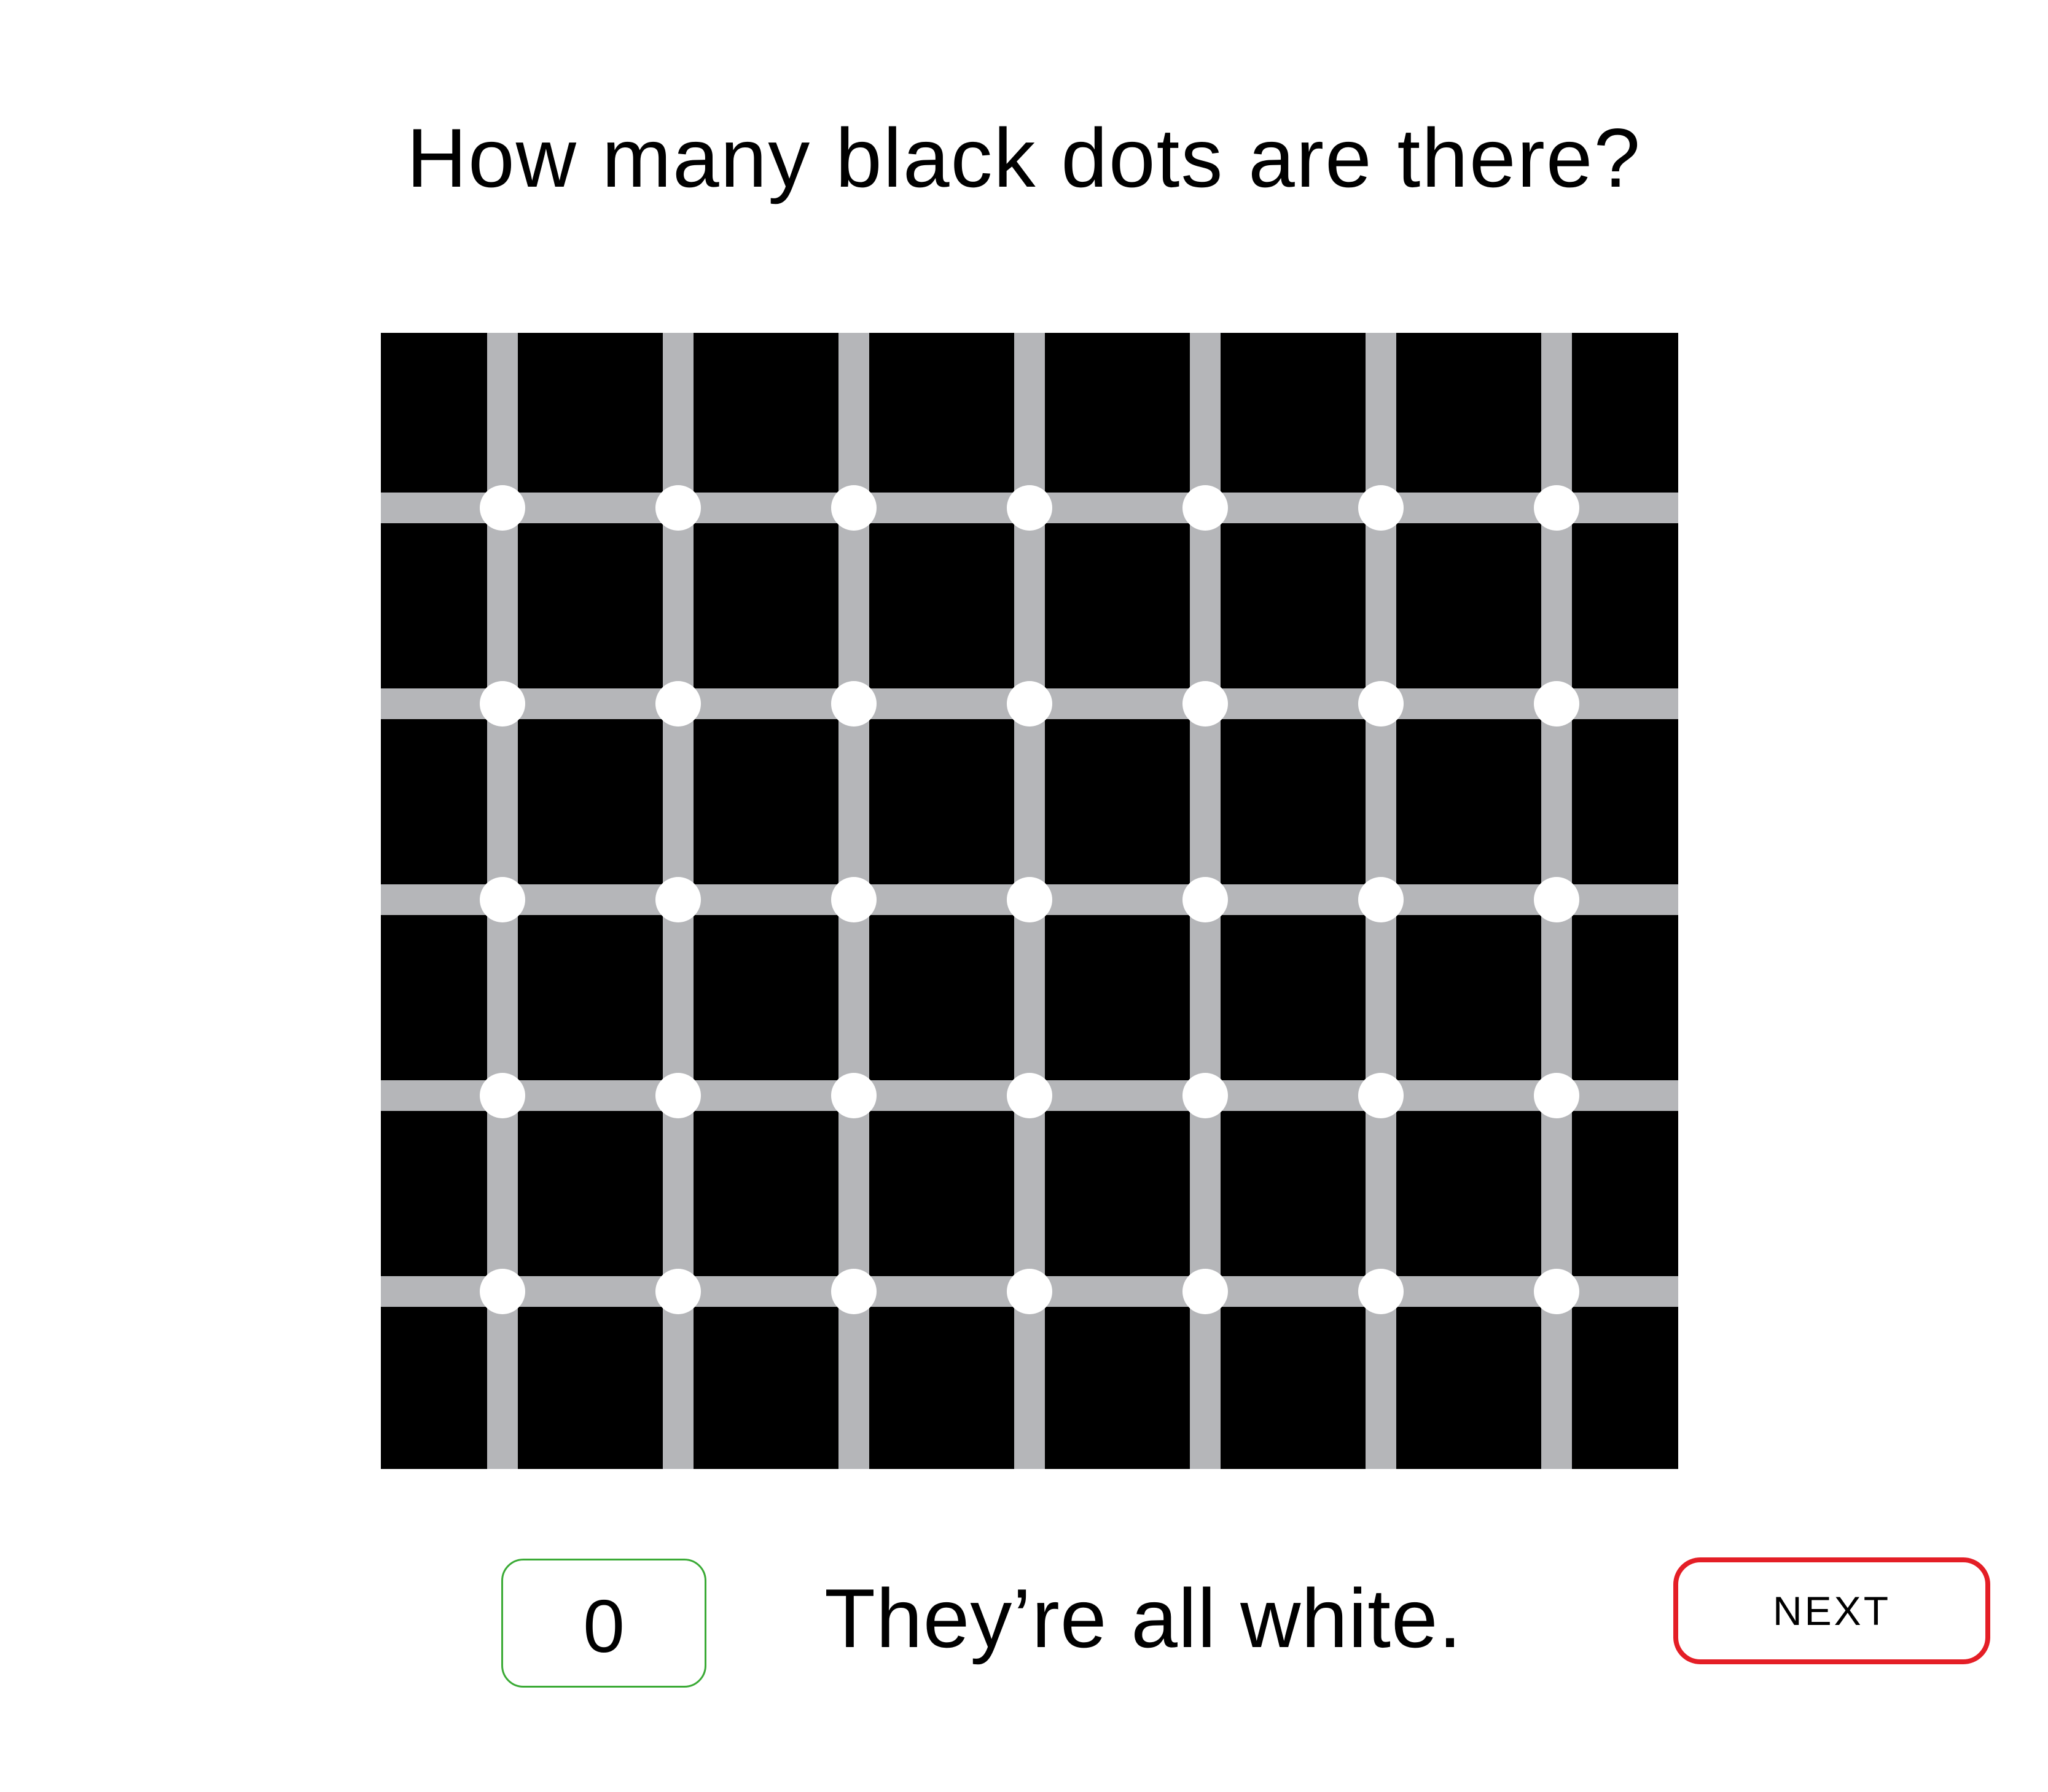 This screenshot has width=2048, height=1792. Describe the element at coordinates (1831, 1610) in the screenshot. I see `next-button: NEXT` at that location.